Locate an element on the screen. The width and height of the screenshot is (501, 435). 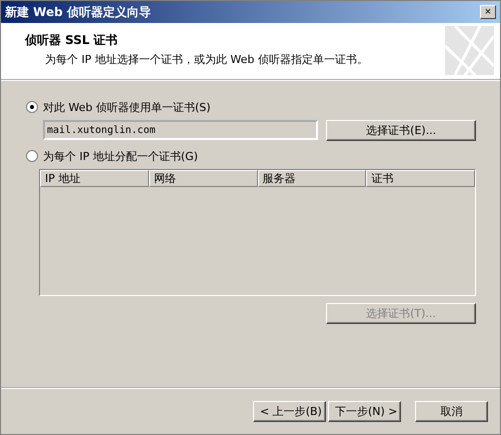
option-label: 对此 Web 侦听器使用单一证书(S) is located at coordinates (127, 107).